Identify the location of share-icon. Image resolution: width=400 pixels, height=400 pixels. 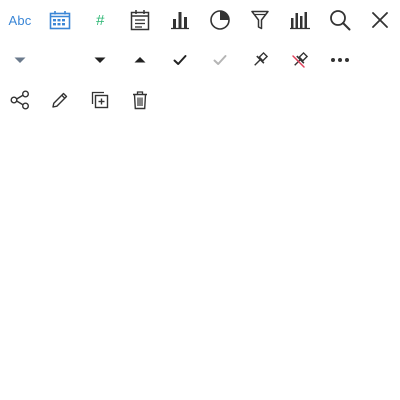
(20, 100).